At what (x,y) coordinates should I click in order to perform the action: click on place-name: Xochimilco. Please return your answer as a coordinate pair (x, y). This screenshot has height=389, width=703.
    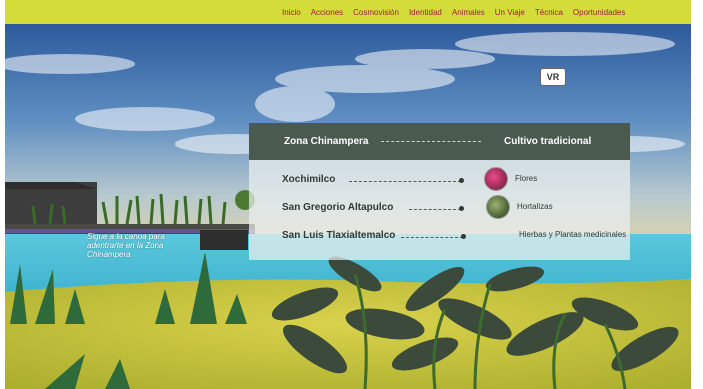
    Looking at the image, I should click on (309, 179).